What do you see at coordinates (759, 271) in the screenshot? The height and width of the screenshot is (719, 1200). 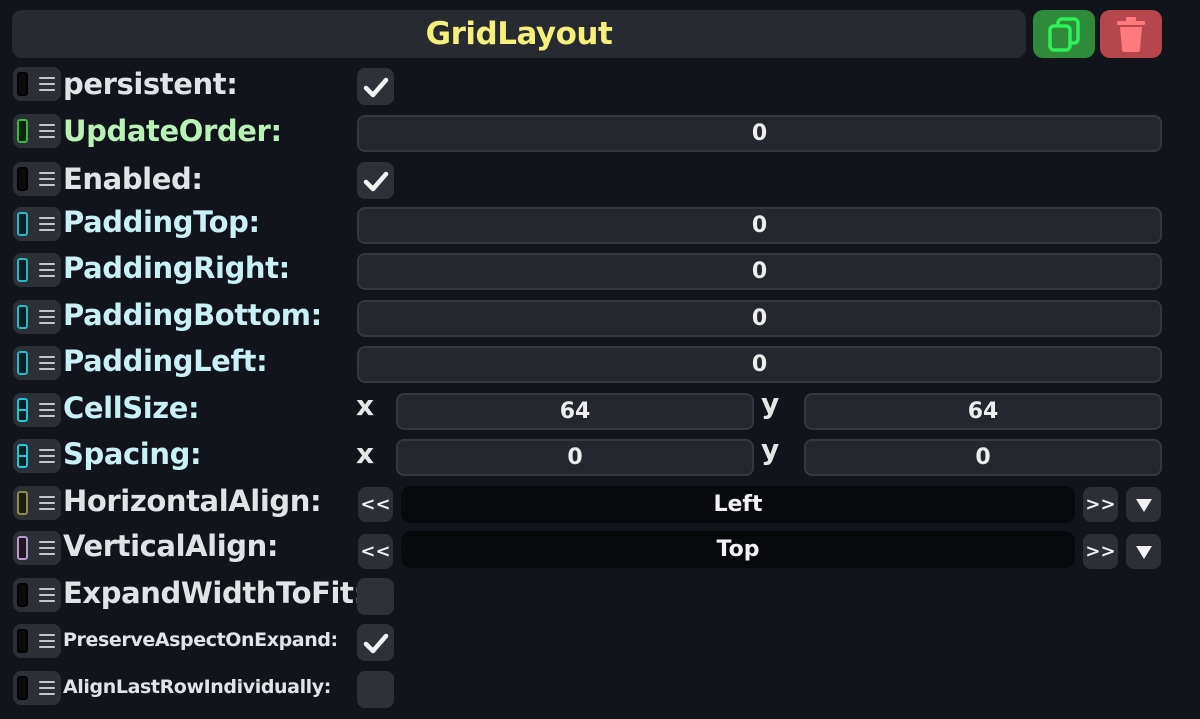 I see `padding-right-input: 0` at bounding box center [759, 271].